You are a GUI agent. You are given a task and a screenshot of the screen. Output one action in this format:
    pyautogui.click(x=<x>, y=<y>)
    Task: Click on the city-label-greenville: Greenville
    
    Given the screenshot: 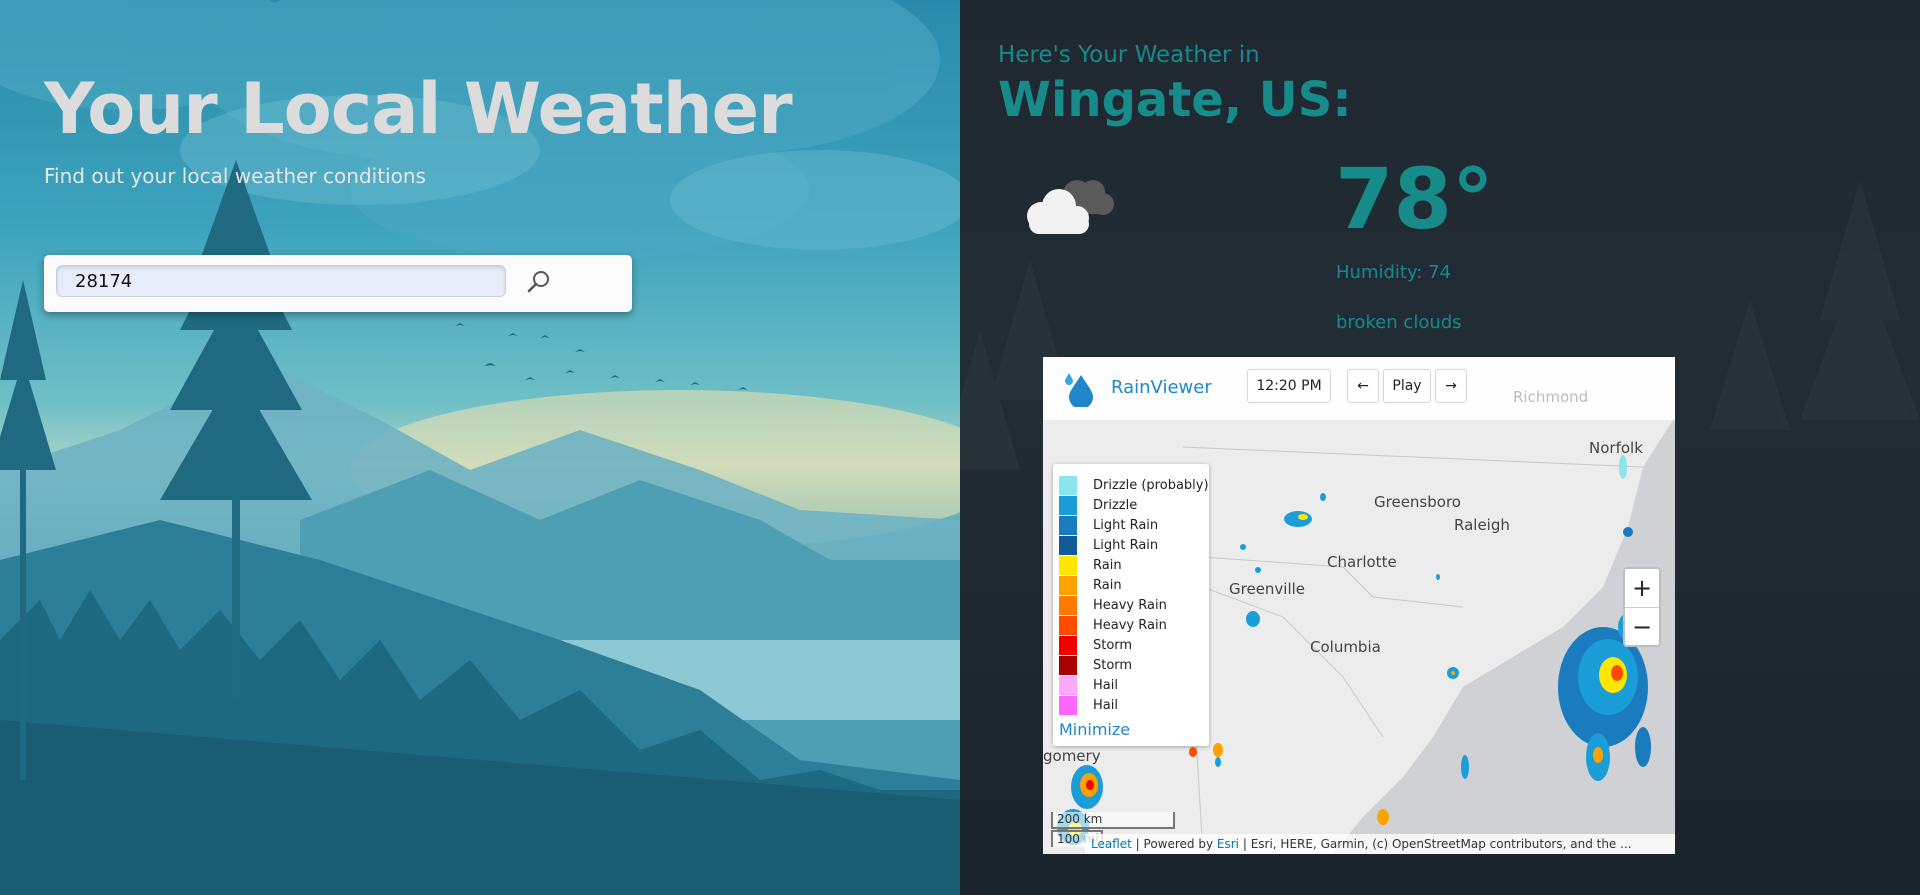 What is the action you would take?
    pyautogui.click(x=1267, y=589)
    